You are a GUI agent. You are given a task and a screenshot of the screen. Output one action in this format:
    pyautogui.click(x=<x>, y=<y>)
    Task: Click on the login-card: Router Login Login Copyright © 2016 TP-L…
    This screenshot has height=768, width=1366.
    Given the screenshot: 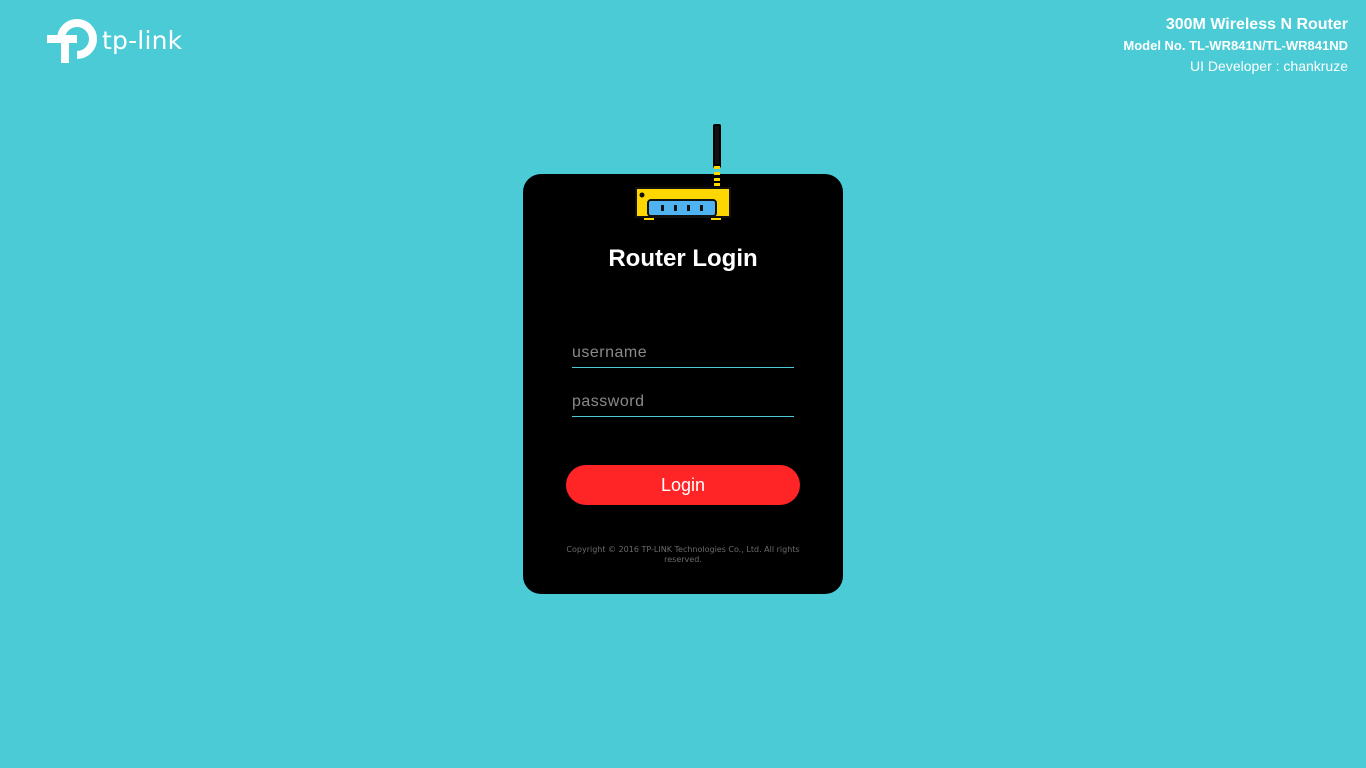 What is the action you would take?
    pyautogui.click(x=683, y=384)
    